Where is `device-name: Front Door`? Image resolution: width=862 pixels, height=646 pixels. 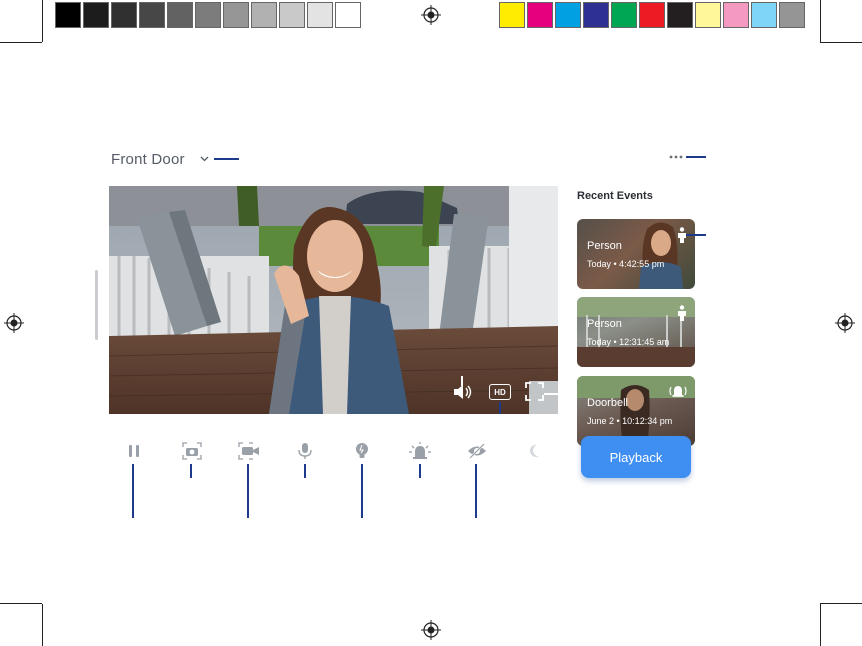
device-name: Front Door is located at coordinates (148, 159).